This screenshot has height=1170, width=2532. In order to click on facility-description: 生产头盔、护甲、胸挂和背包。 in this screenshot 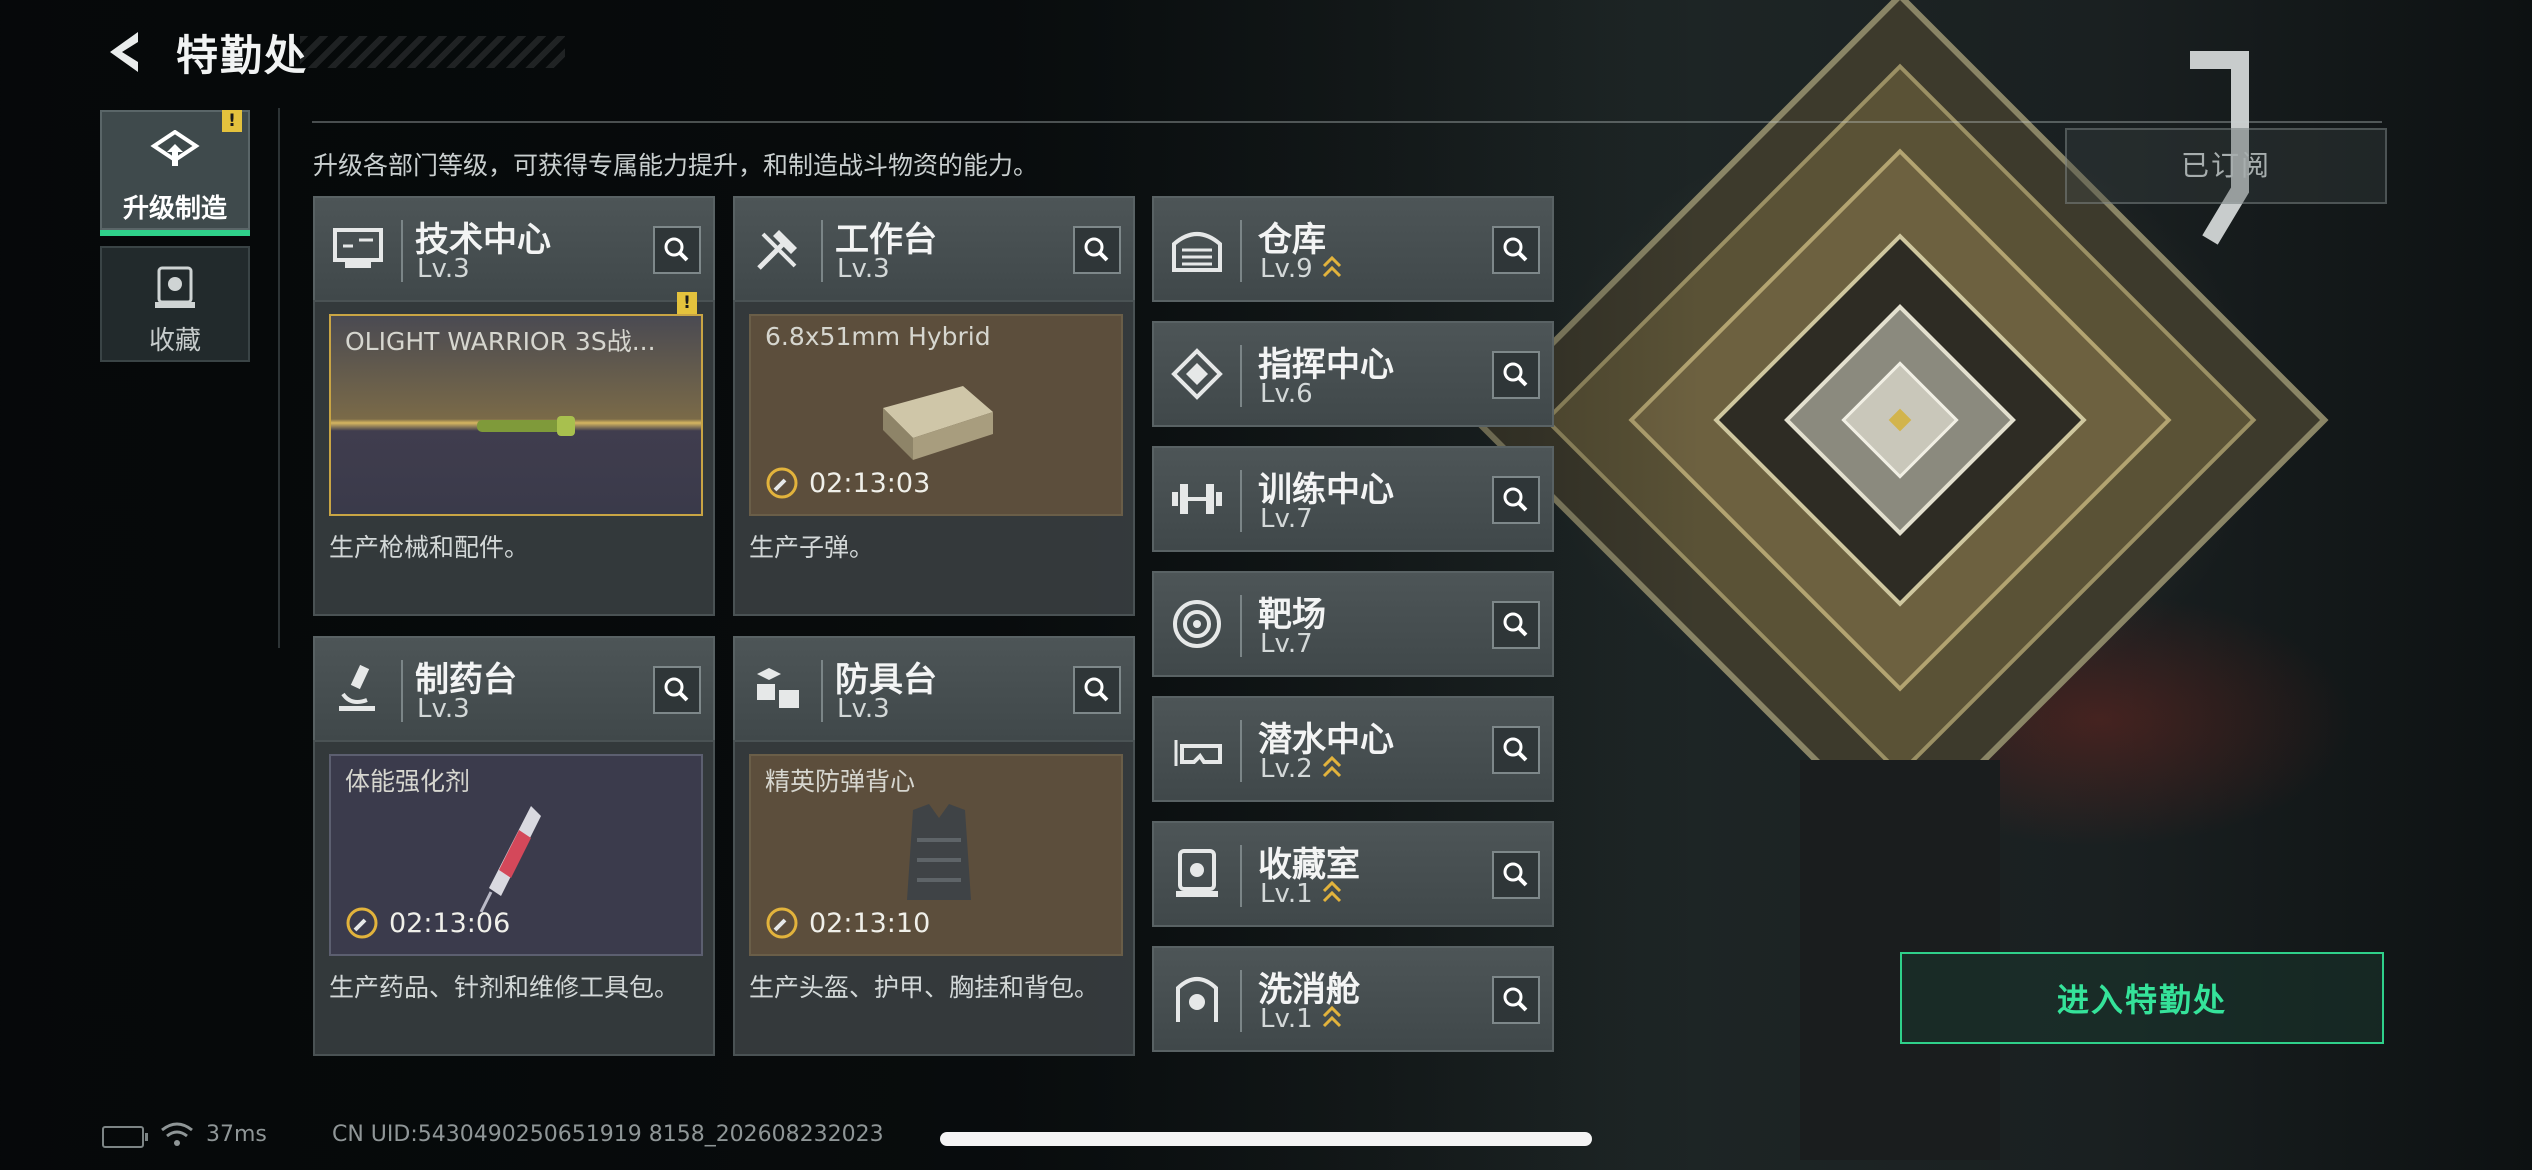, I will do `click(924, 987)`.